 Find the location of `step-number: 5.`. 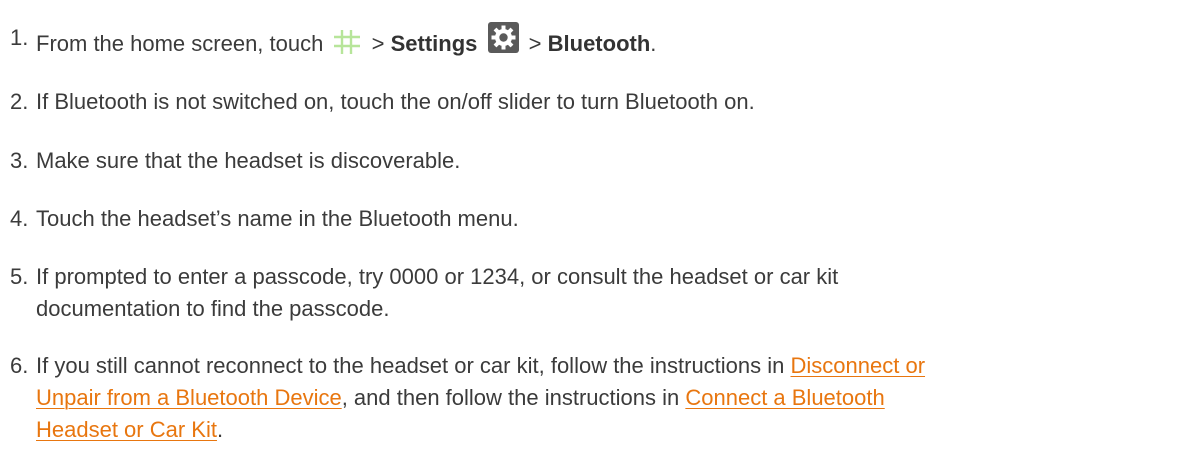

step-number: 5. is located at coordinates (19, 276).